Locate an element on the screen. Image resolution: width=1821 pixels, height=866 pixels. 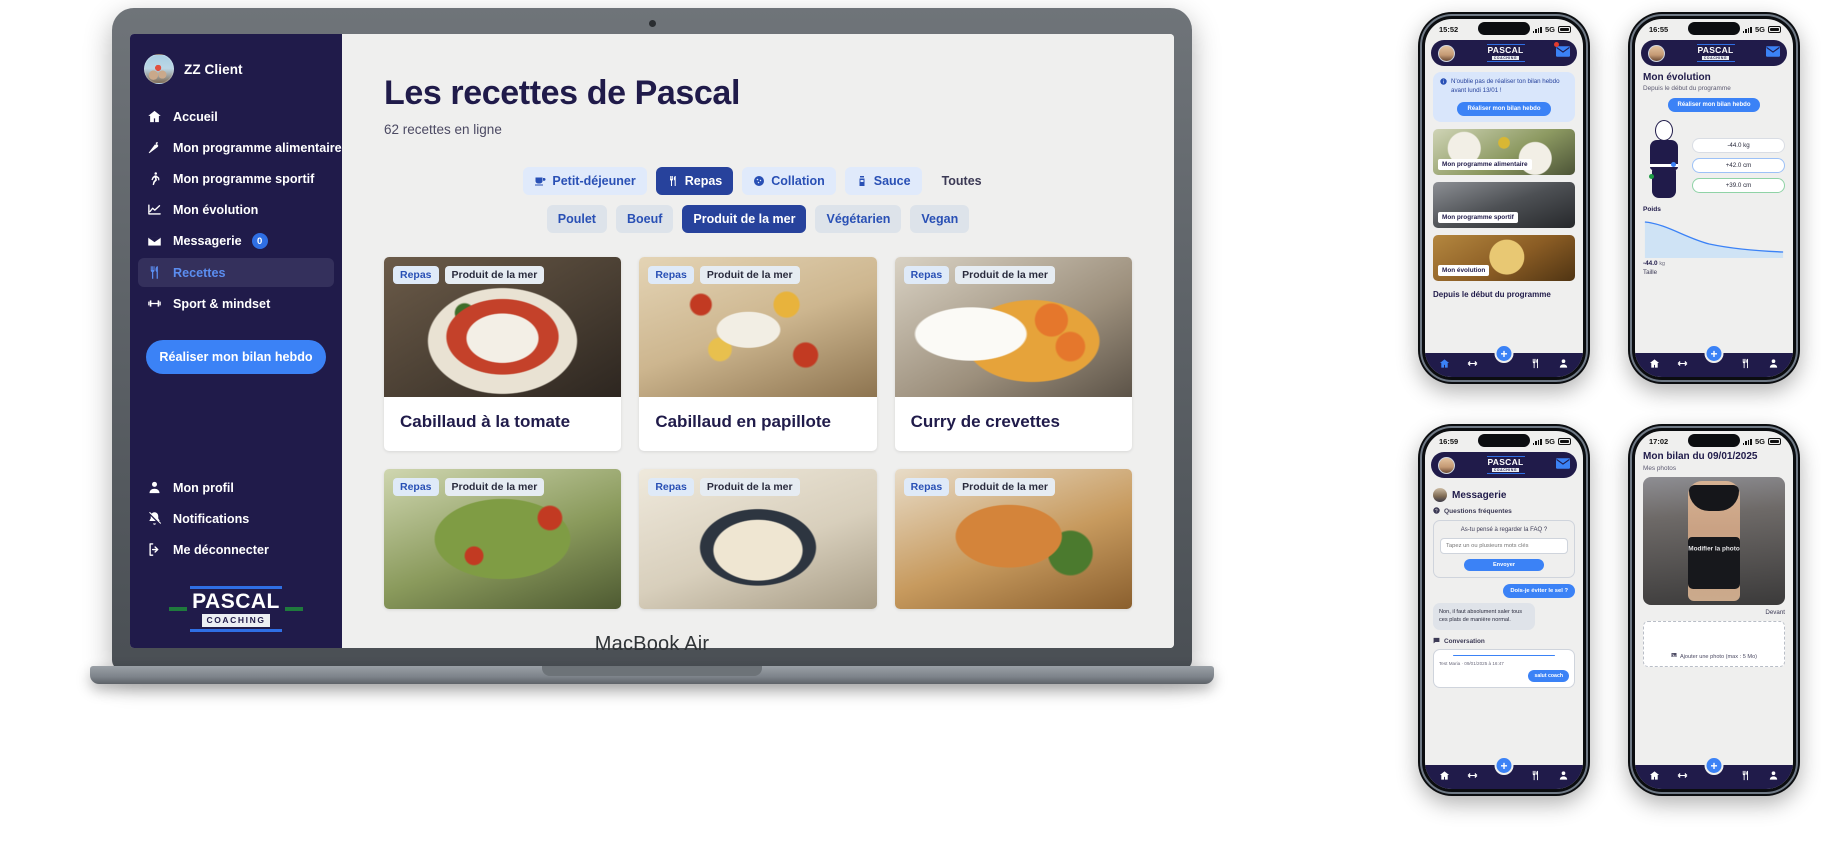
sidebar-item-accueil: Accueil is located at coordinates (236, 116).